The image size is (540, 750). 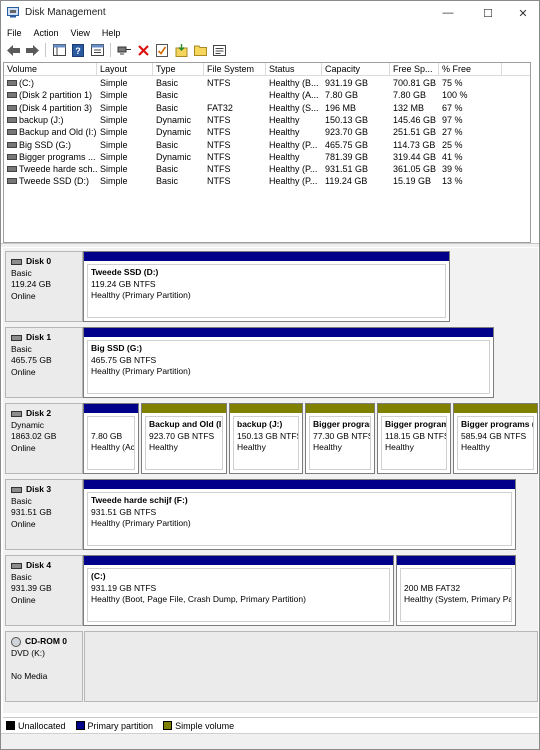 What do you see at coordinates (28, 652) in the screenshot?
I see `disk-type: DVD (K:)` at bounding box center [28, 652].